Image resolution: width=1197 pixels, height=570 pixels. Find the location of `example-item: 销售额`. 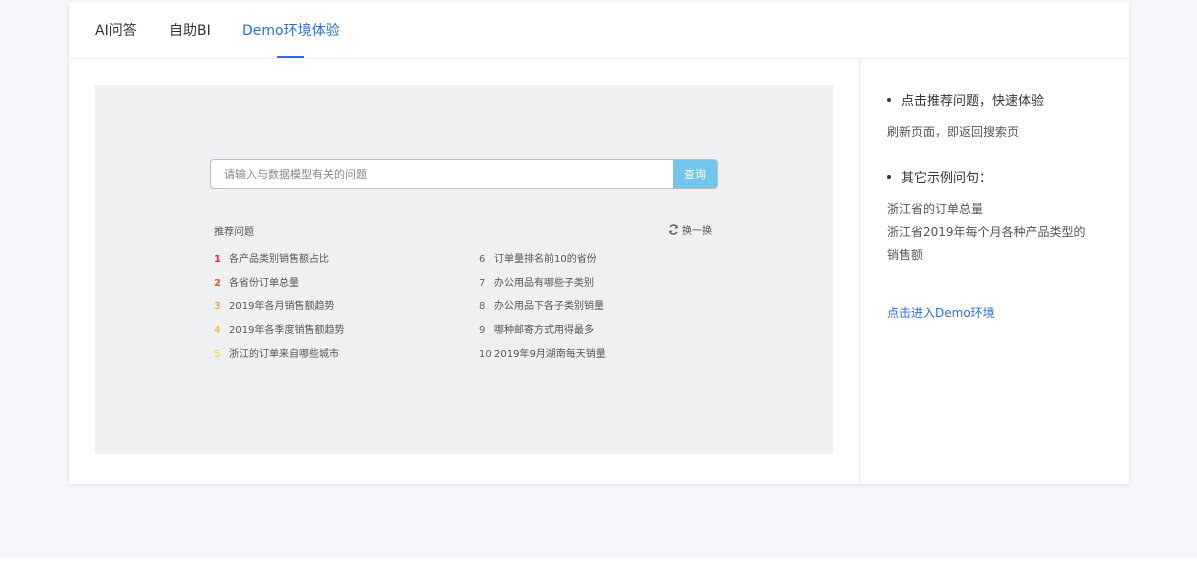

example-item: 销售额 is located at coordinates (905, 255).